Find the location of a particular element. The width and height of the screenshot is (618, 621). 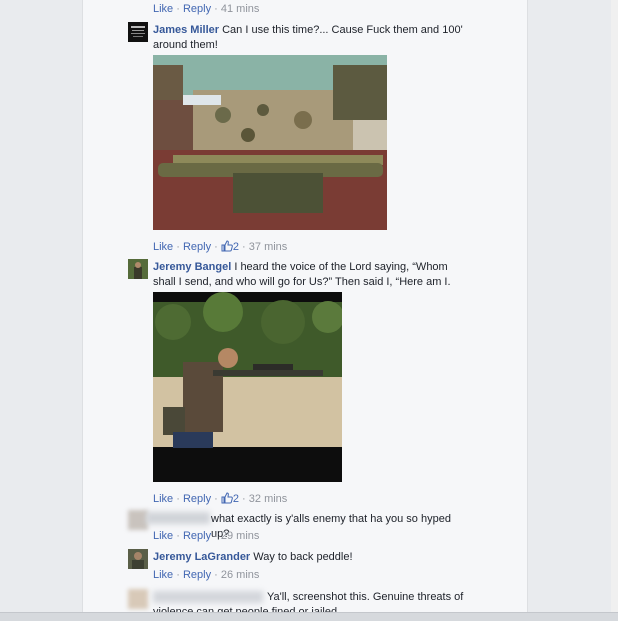

comment-actions: Like · Reply · 2 · 37 mins is located at coordinates (220, 246).